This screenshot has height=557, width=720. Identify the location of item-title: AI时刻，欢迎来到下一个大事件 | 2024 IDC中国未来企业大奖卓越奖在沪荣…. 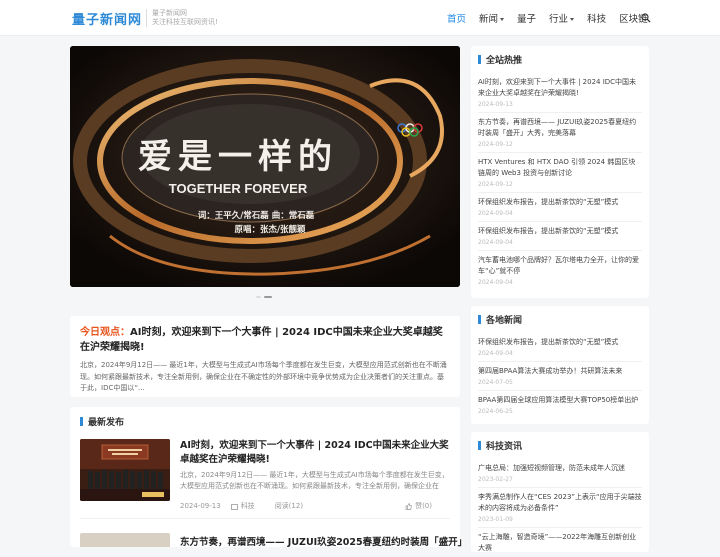
(560, 88).